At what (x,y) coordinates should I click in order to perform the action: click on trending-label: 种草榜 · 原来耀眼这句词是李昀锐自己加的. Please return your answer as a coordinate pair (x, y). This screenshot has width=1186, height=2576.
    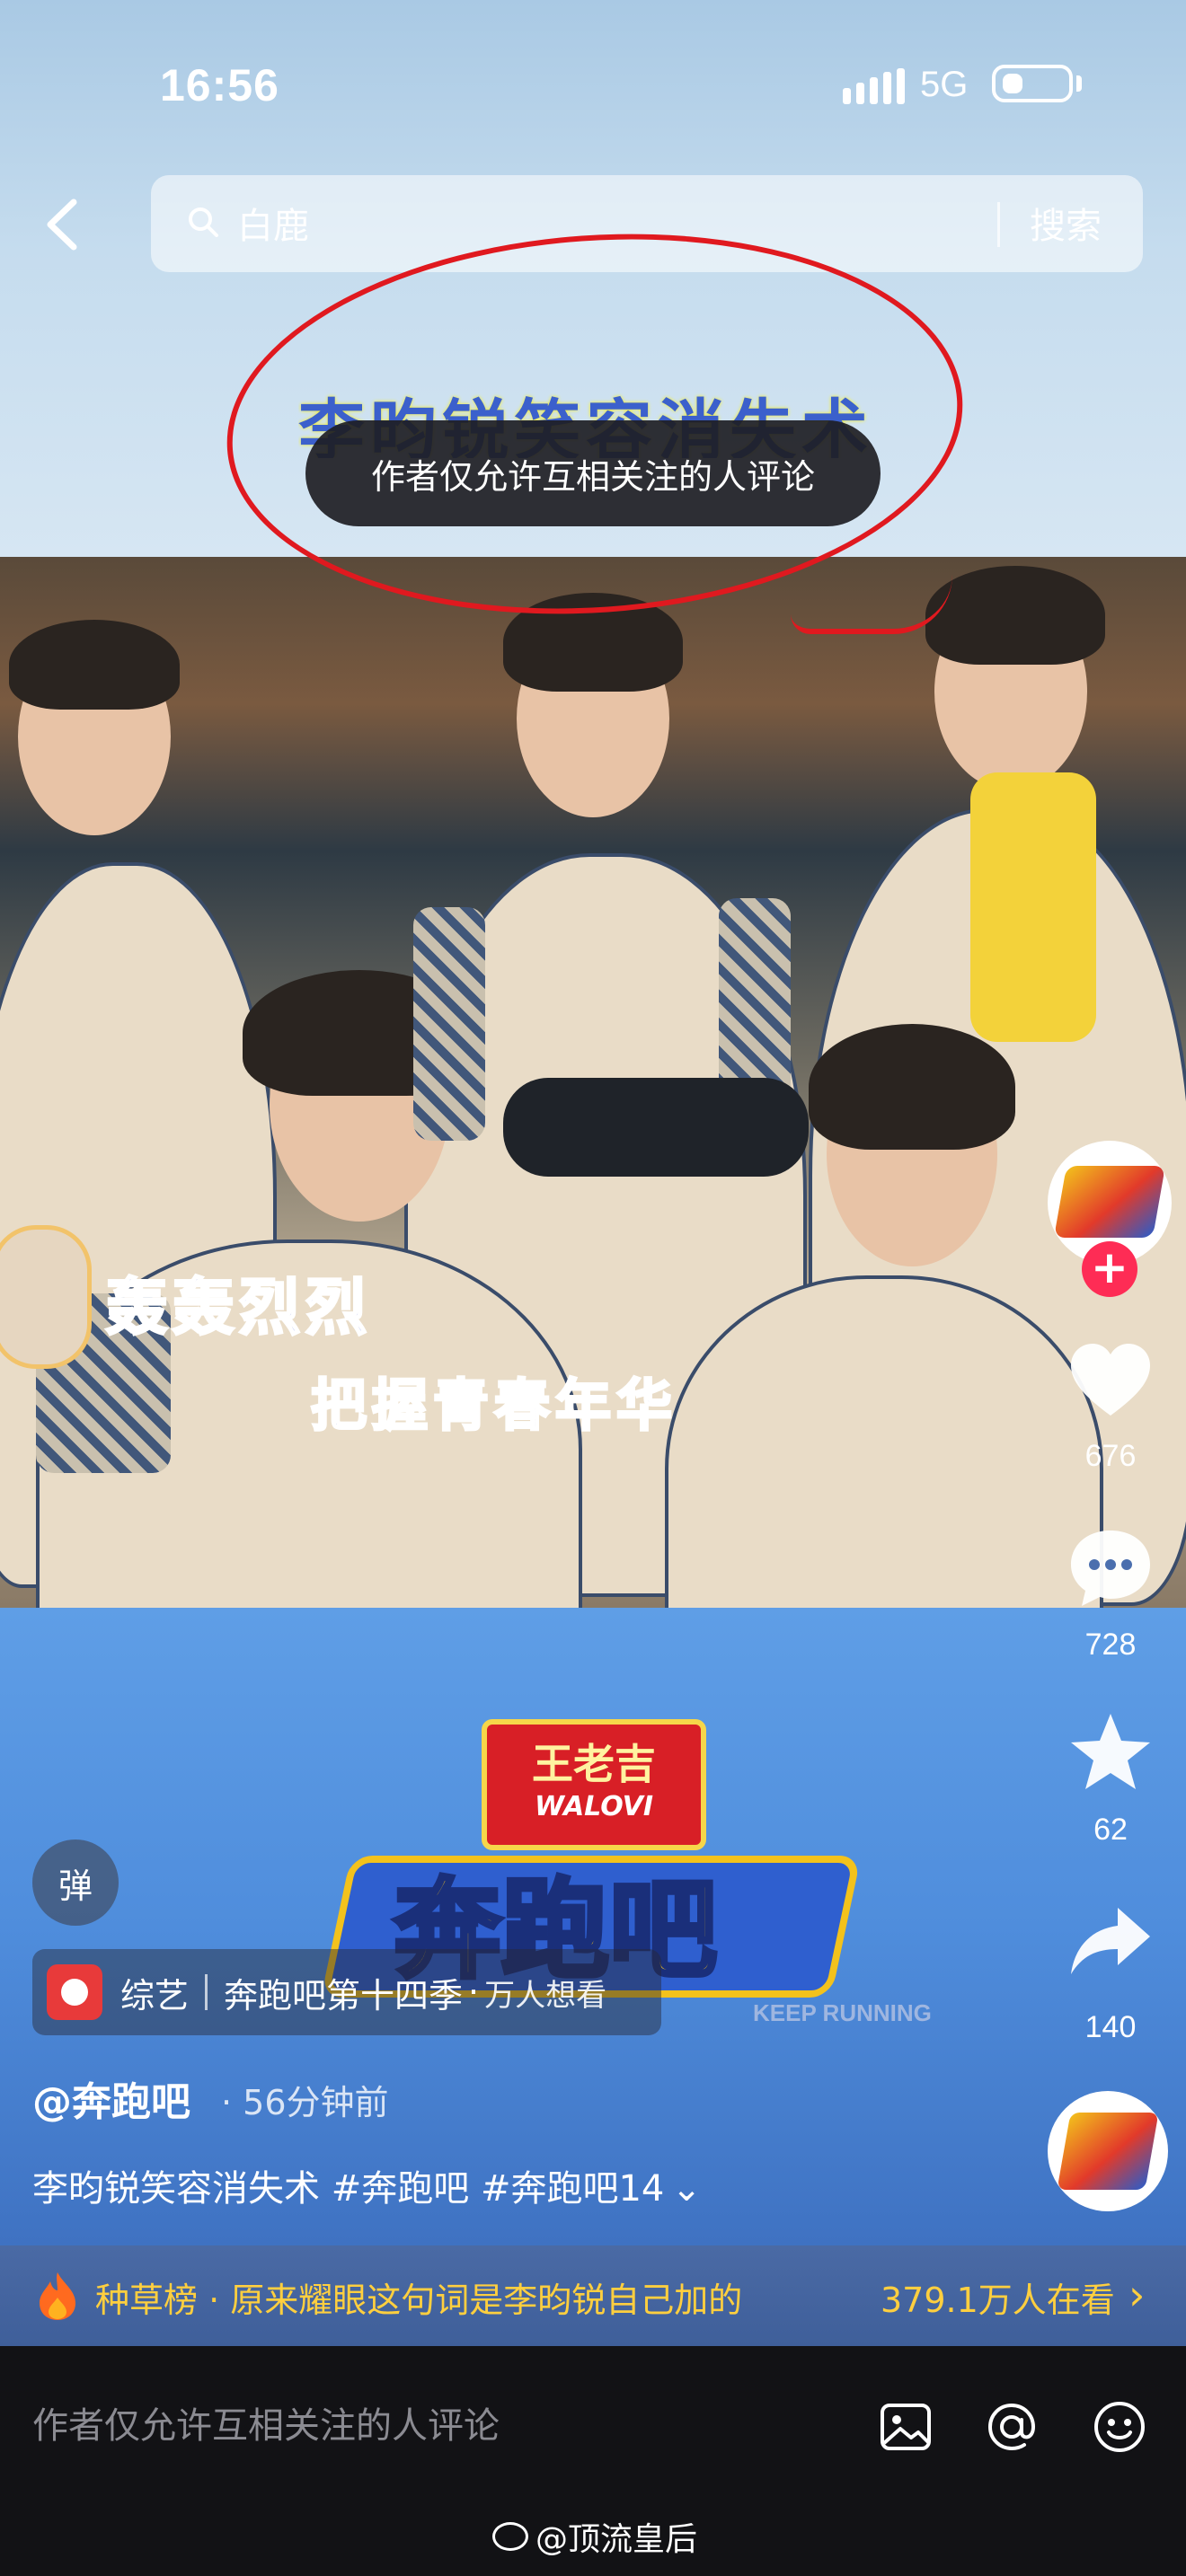
    Looking at the image, I should click on (419, 2300).